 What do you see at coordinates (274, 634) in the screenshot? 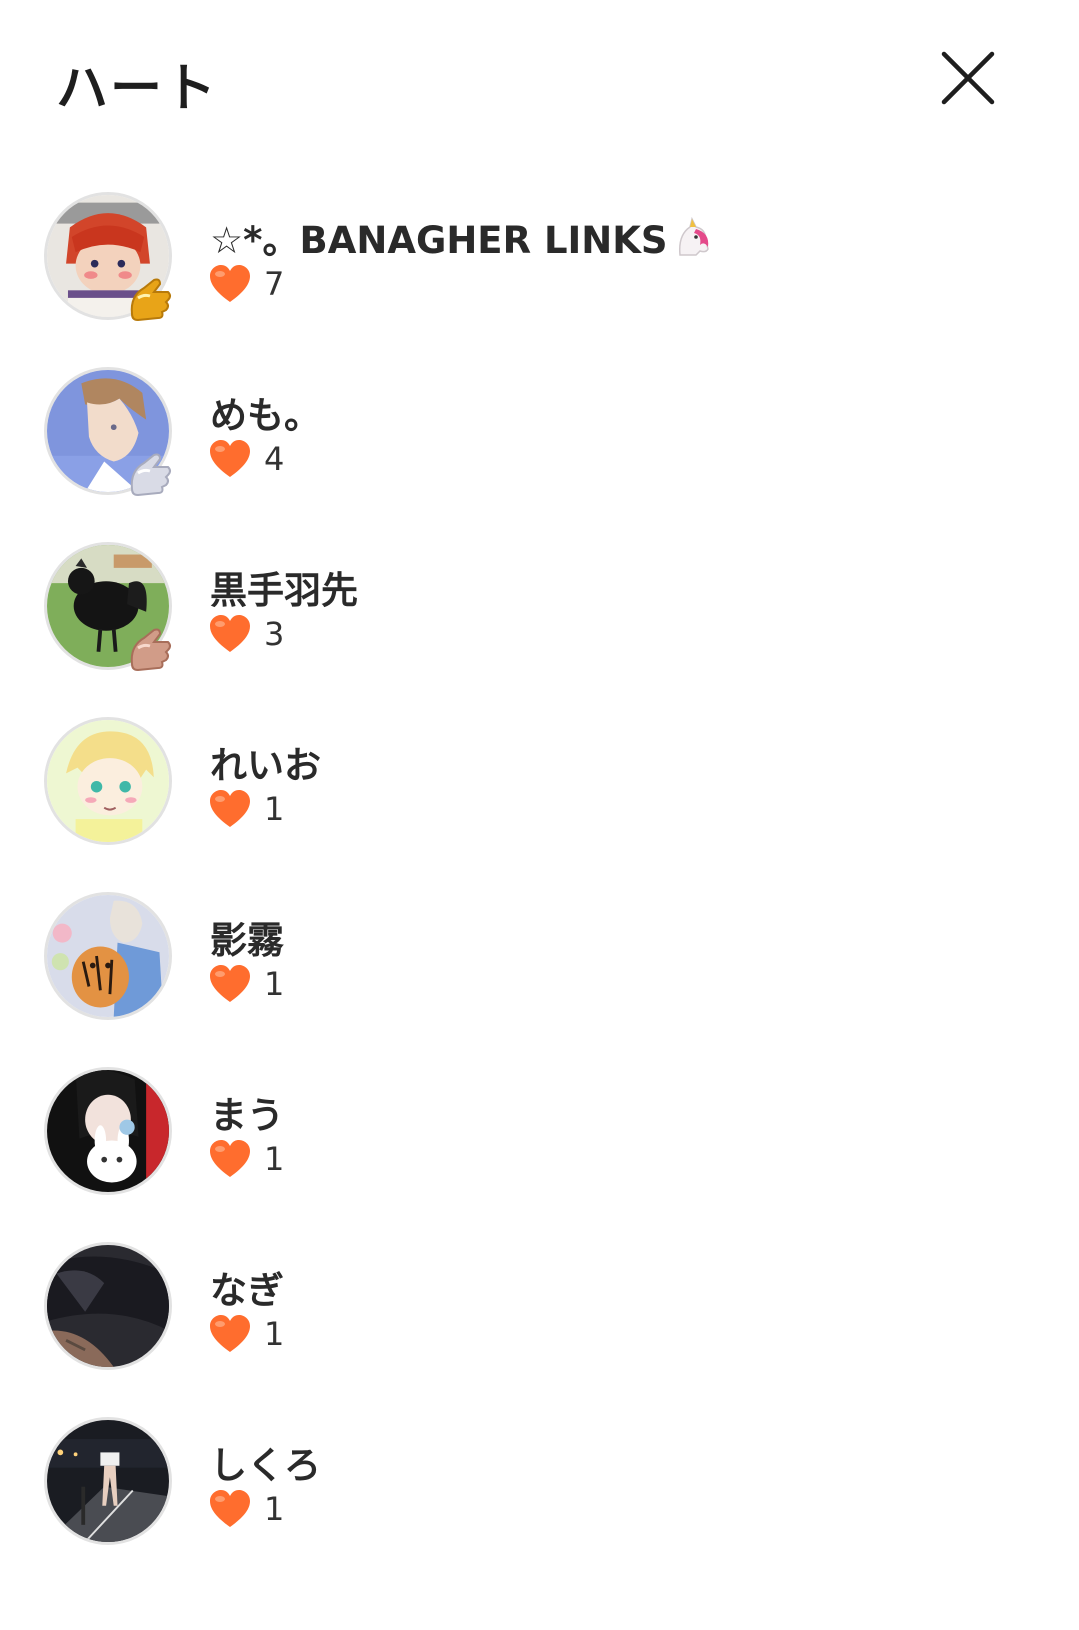
I see `heart-count-value: 3` at bounding box center [274, 634].